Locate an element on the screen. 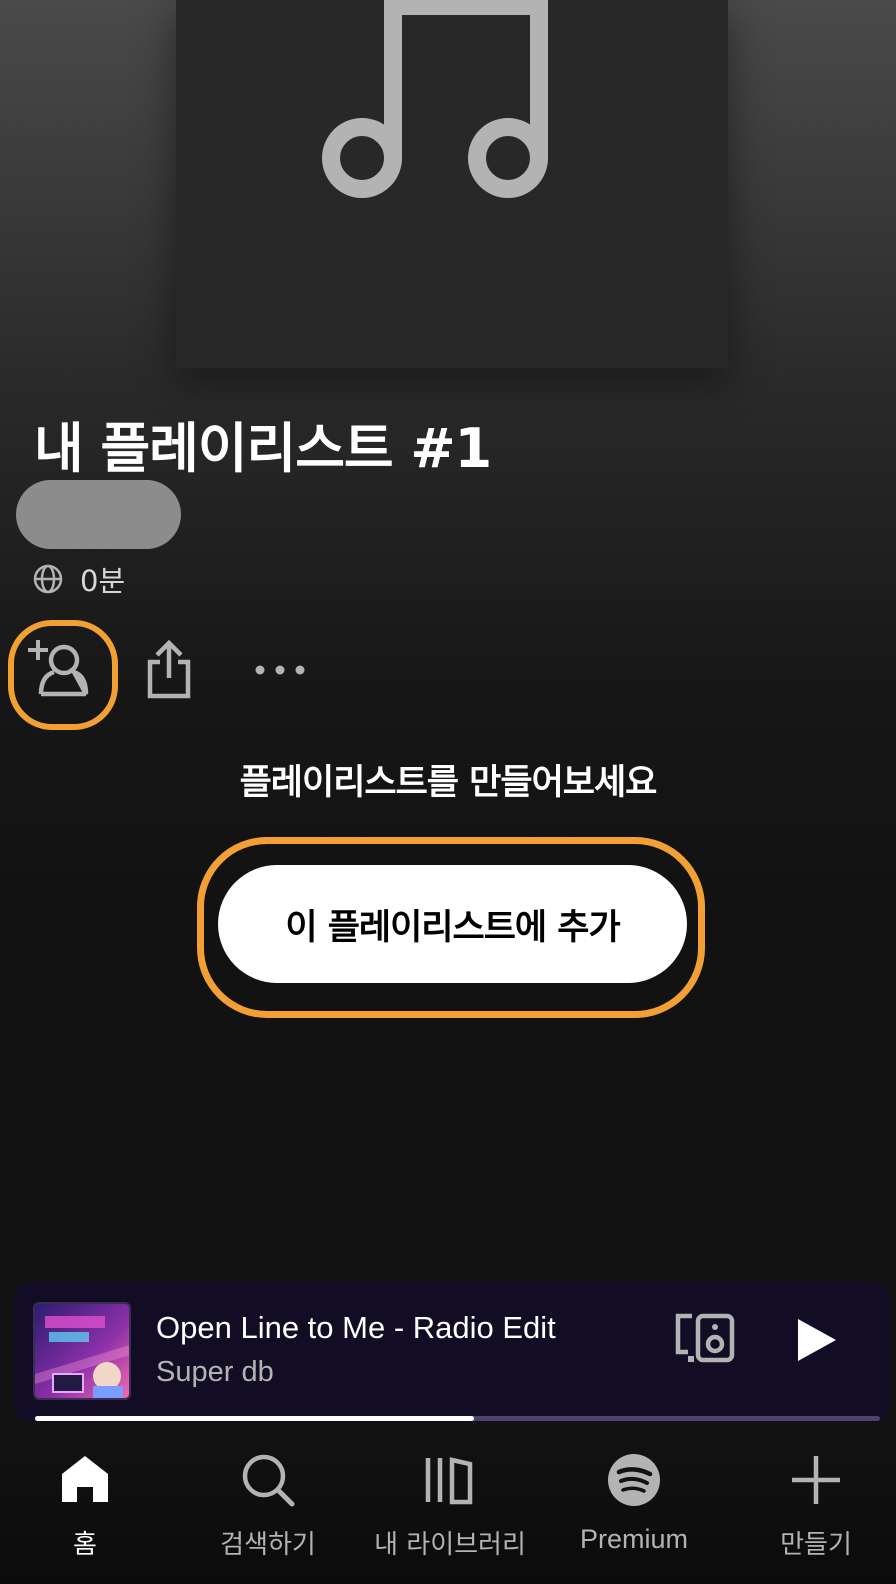 The height and width of the screenshot is (1584, 896). nav-item-premium: Premium is located at coordinates (634, 1502).